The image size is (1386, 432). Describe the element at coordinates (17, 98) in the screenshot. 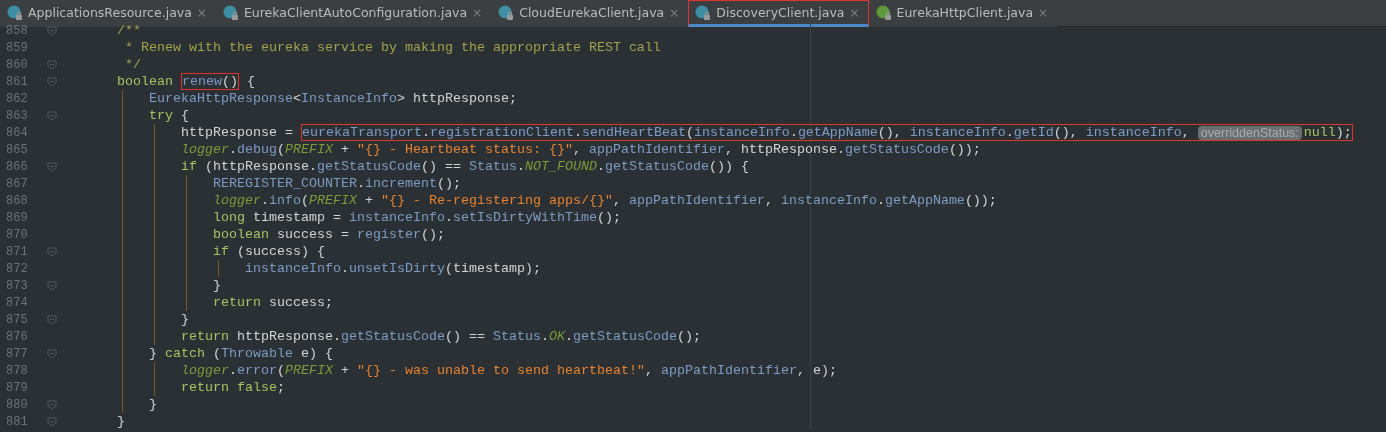

I see `line-number: 862` at that location.